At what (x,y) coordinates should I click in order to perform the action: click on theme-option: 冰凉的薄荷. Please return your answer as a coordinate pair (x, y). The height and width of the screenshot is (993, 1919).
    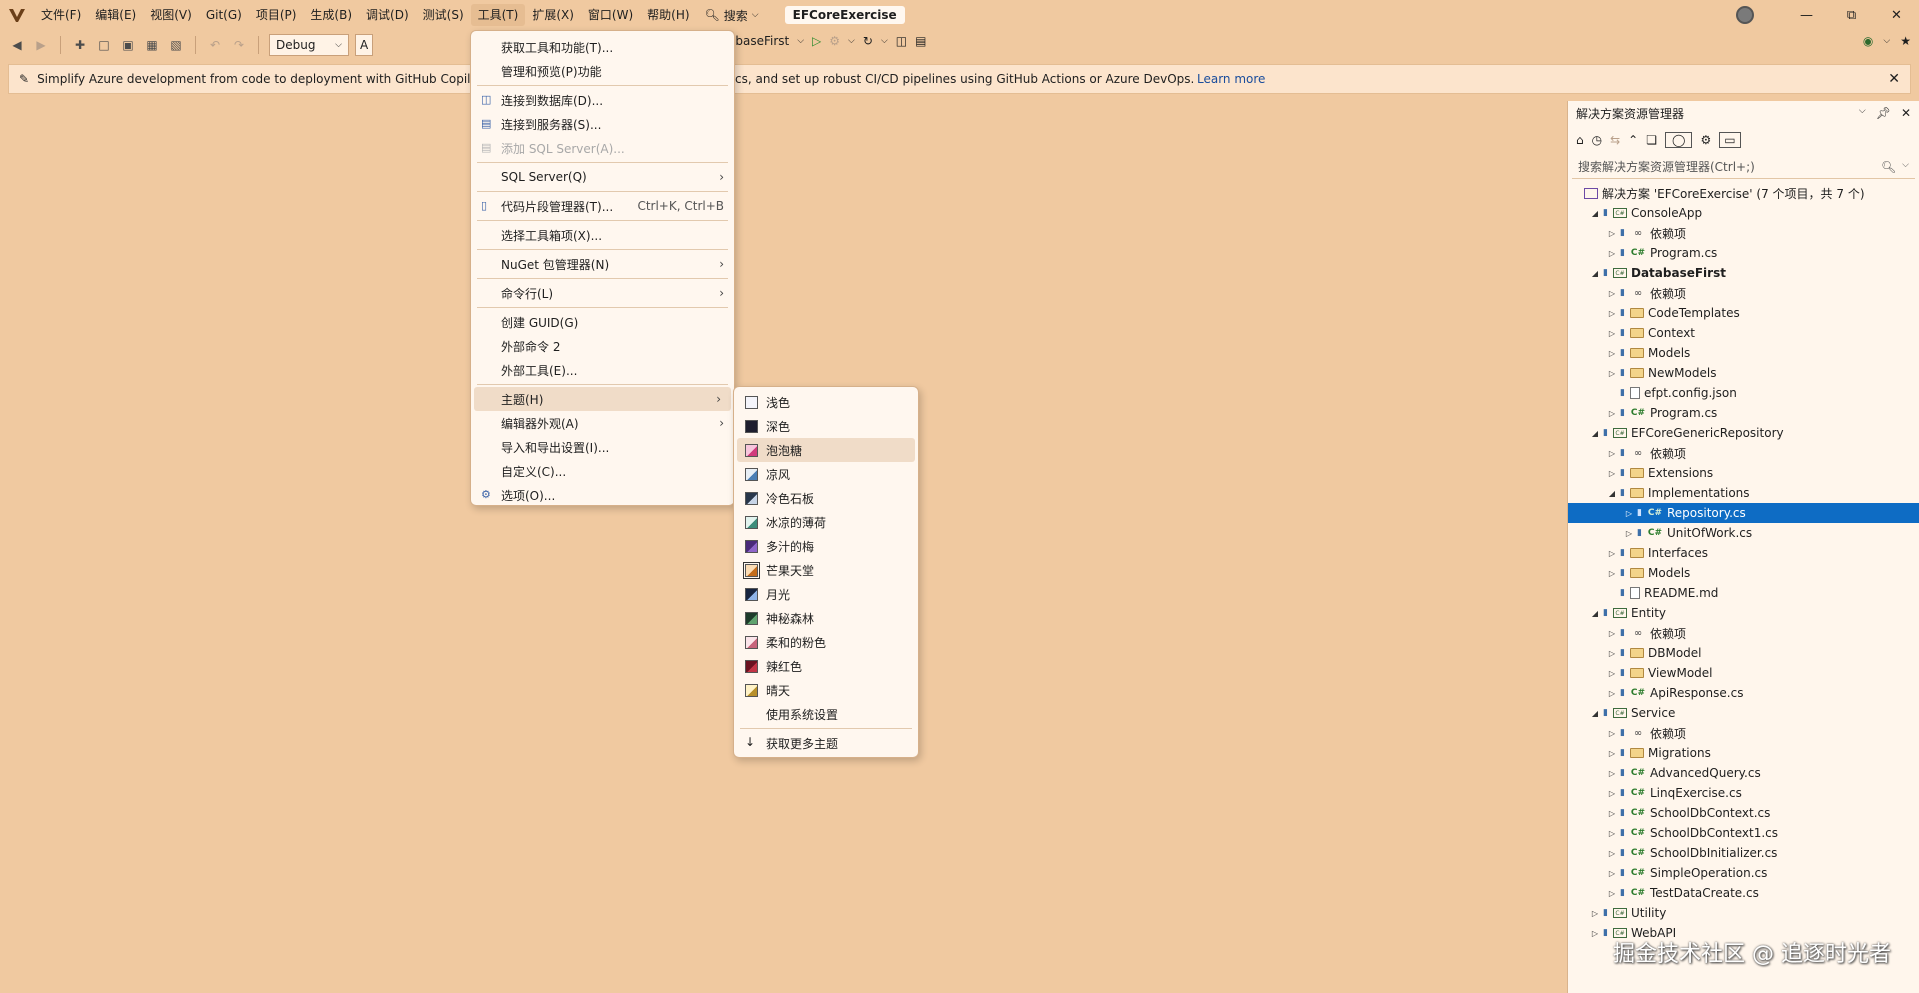
    Looking at the image, I should click on (826, 522).